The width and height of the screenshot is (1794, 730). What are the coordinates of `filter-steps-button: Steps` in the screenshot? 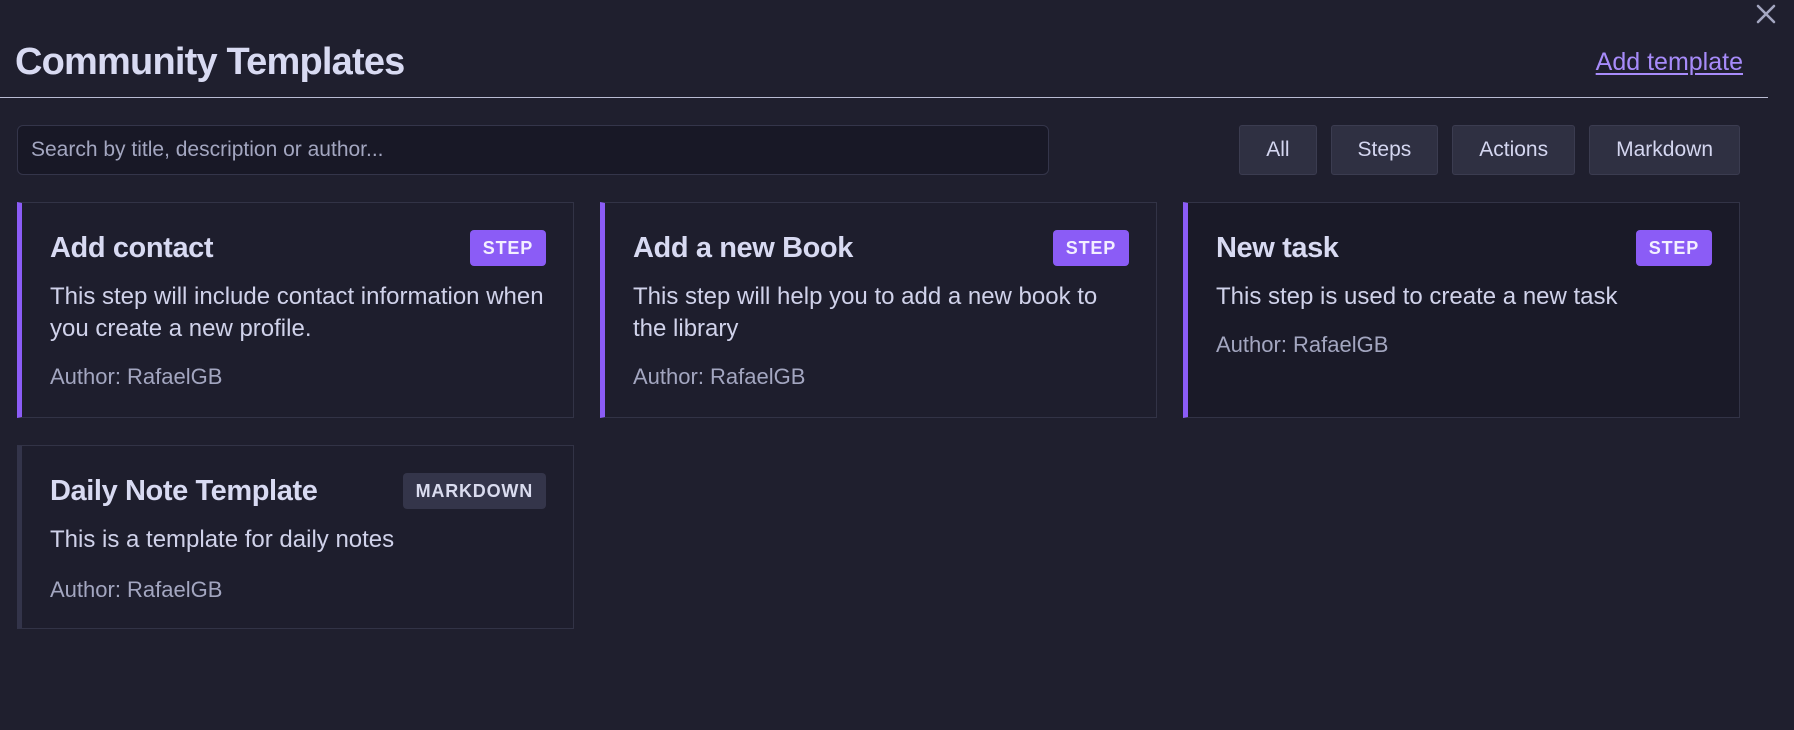 It's located at (1384, 150).